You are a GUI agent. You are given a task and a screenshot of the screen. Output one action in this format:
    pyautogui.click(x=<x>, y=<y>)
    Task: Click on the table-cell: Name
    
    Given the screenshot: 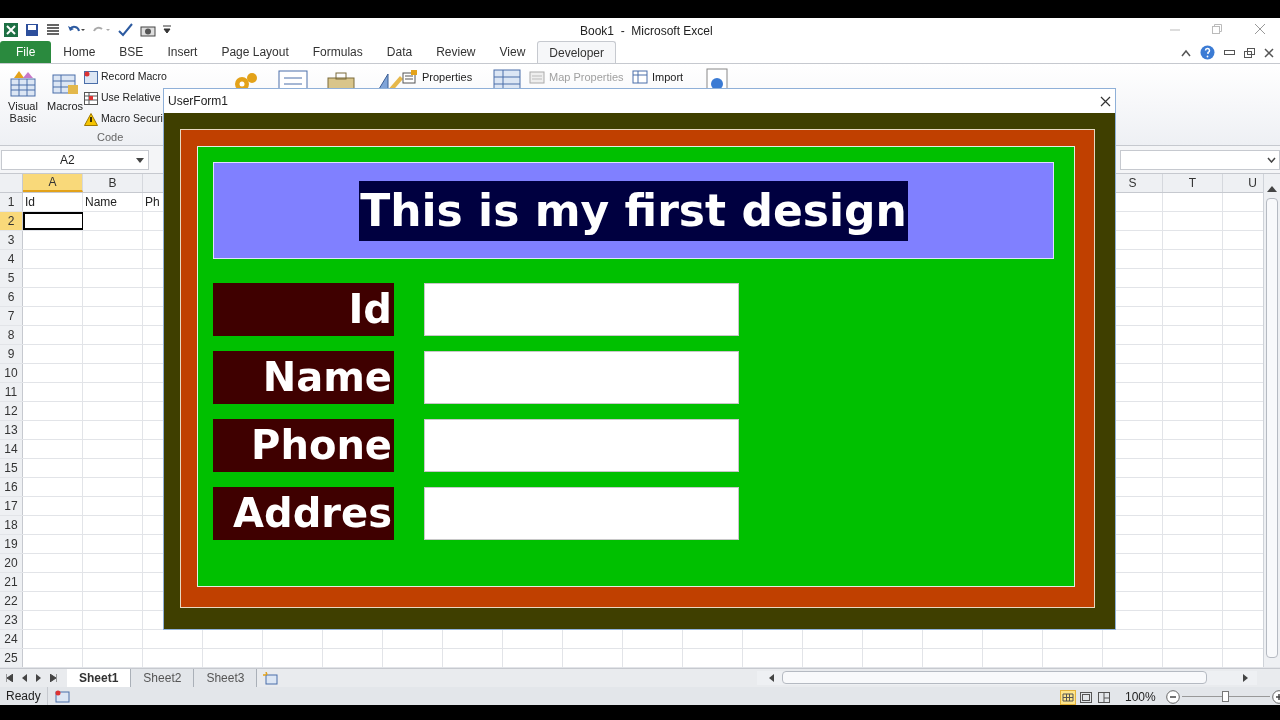 What is the action you would take?
    pyautogui.click(x=113, y=202)
    